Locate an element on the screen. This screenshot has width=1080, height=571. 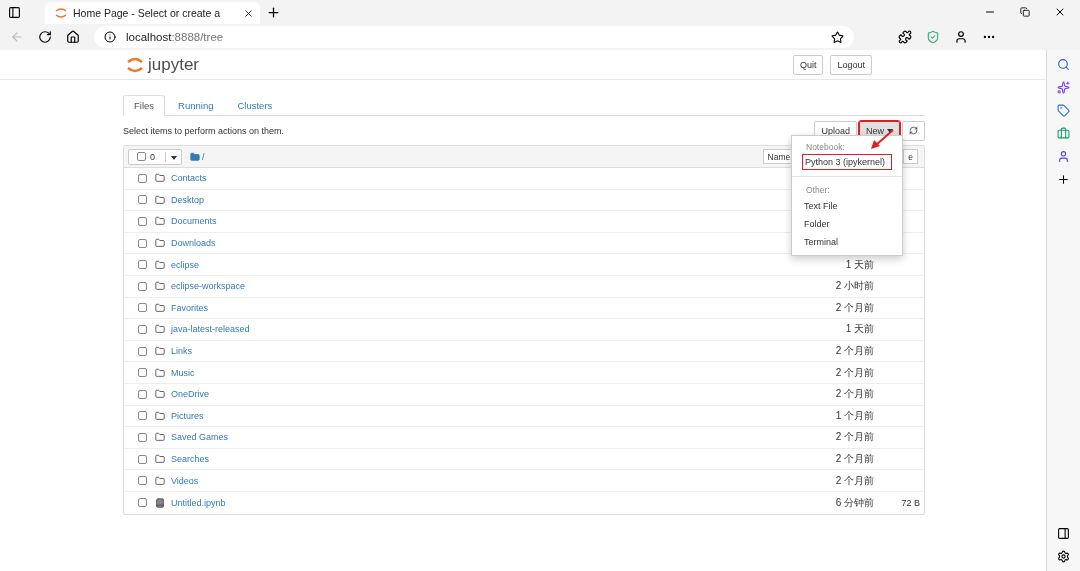
notebook-icon is located at coordinates (160, 502).